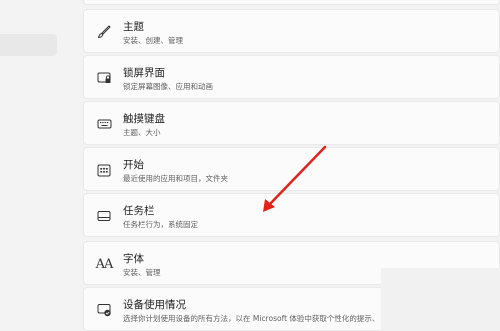 The image size is (500, 331). Describe the element at coordinates (175, 178) in the screenshot. I see `item-subtitle: 最近使用的应用和项目，文件夹` at that location.